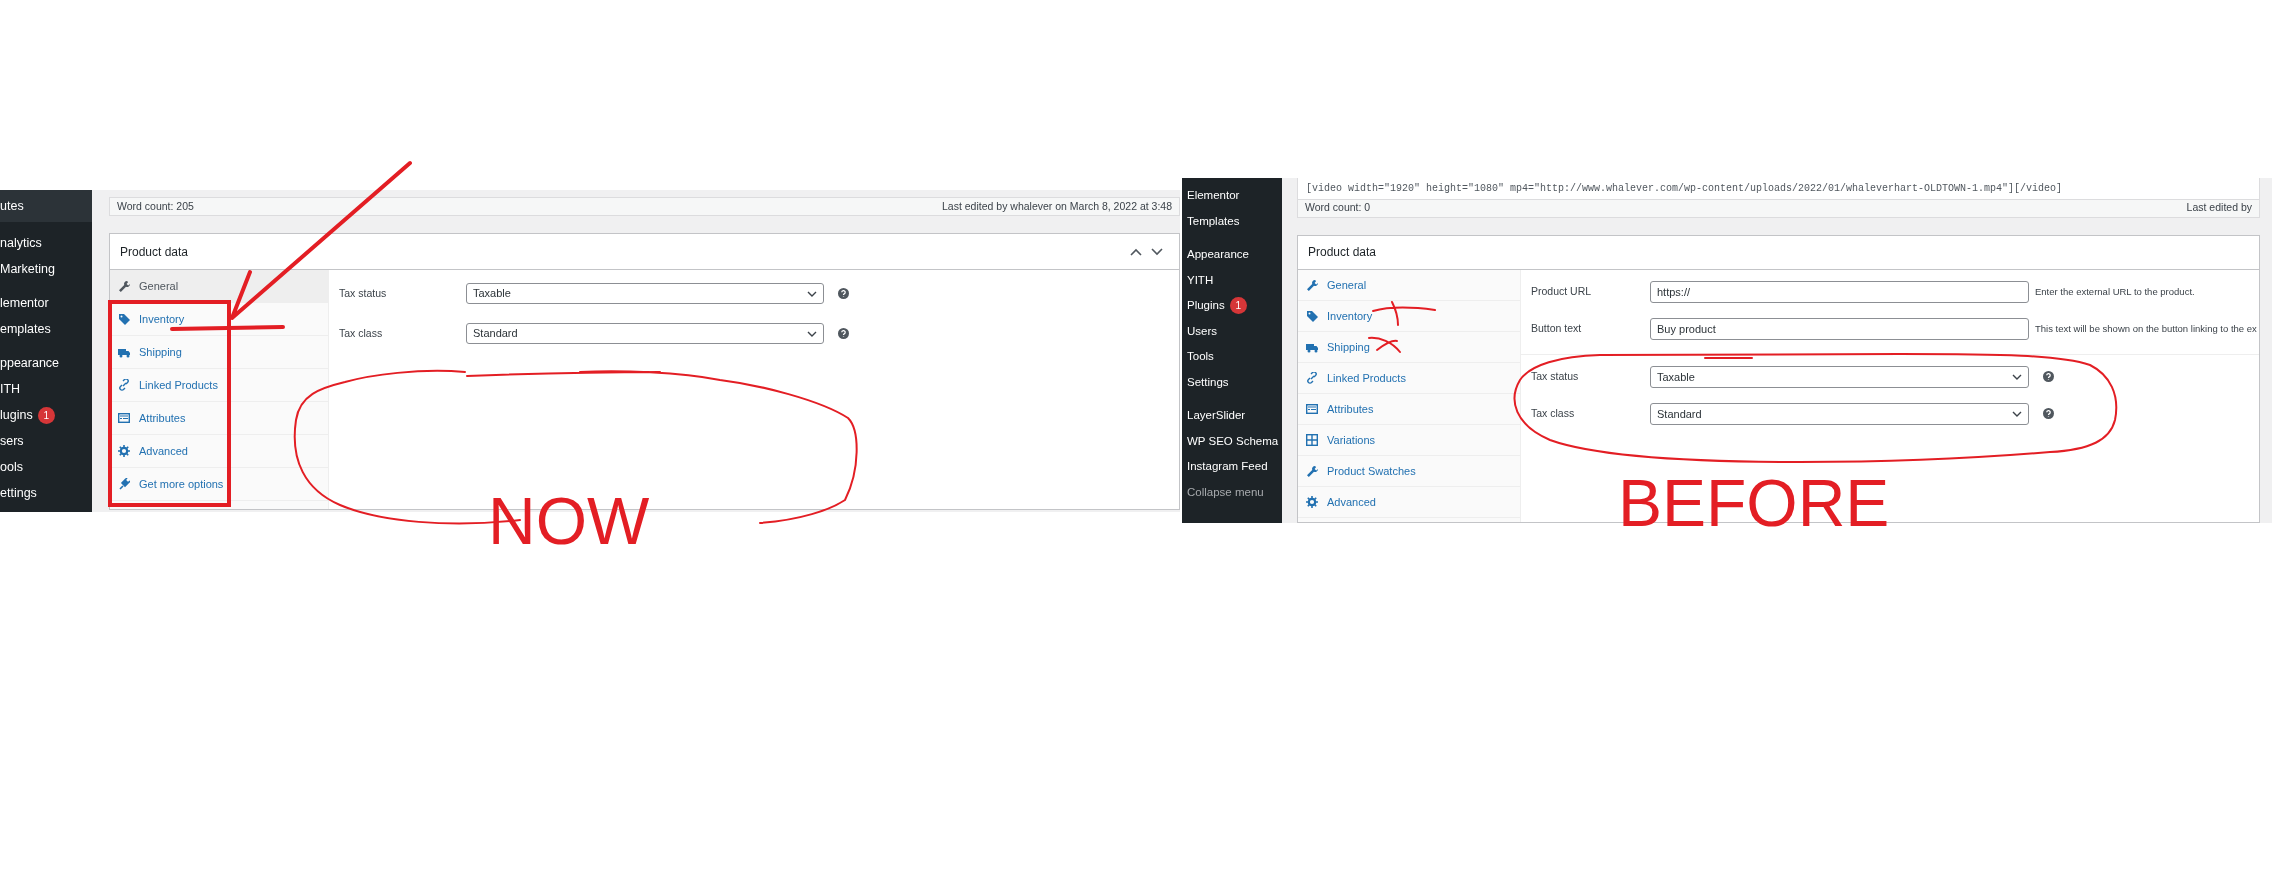 Image resolution: width=2286 pixels, height=892 pixels. I want to click on chevron-up-icon, so click(1136, 251).